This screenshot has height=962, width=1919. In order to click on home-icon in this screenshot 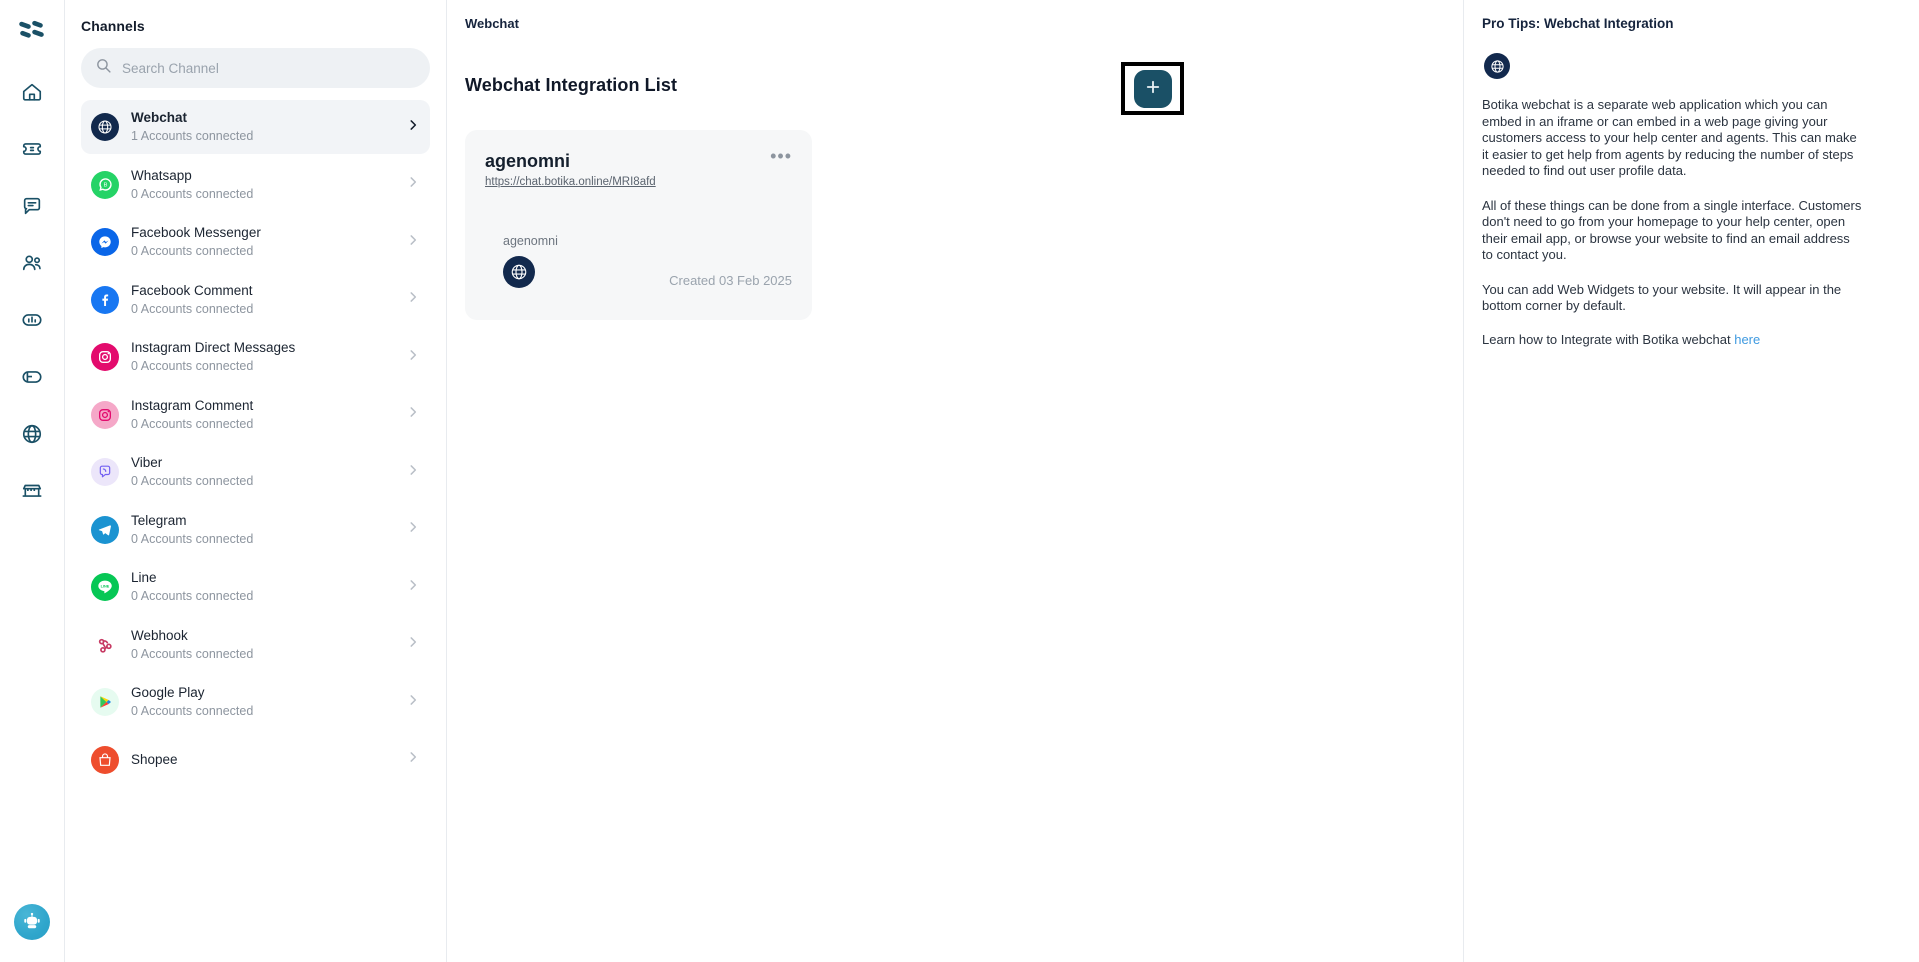, I will do `click(32, 92)`.